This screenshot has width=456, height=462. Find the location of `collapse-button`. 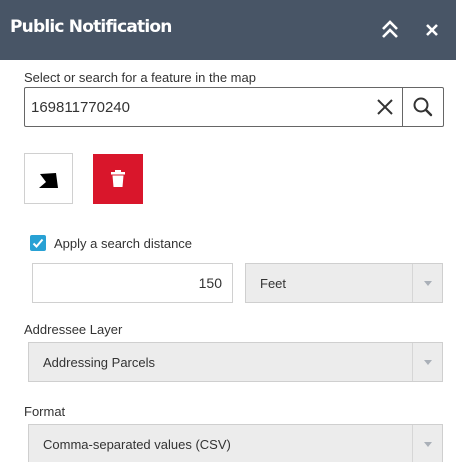

collapse-button is located at coordinates (390, 30).